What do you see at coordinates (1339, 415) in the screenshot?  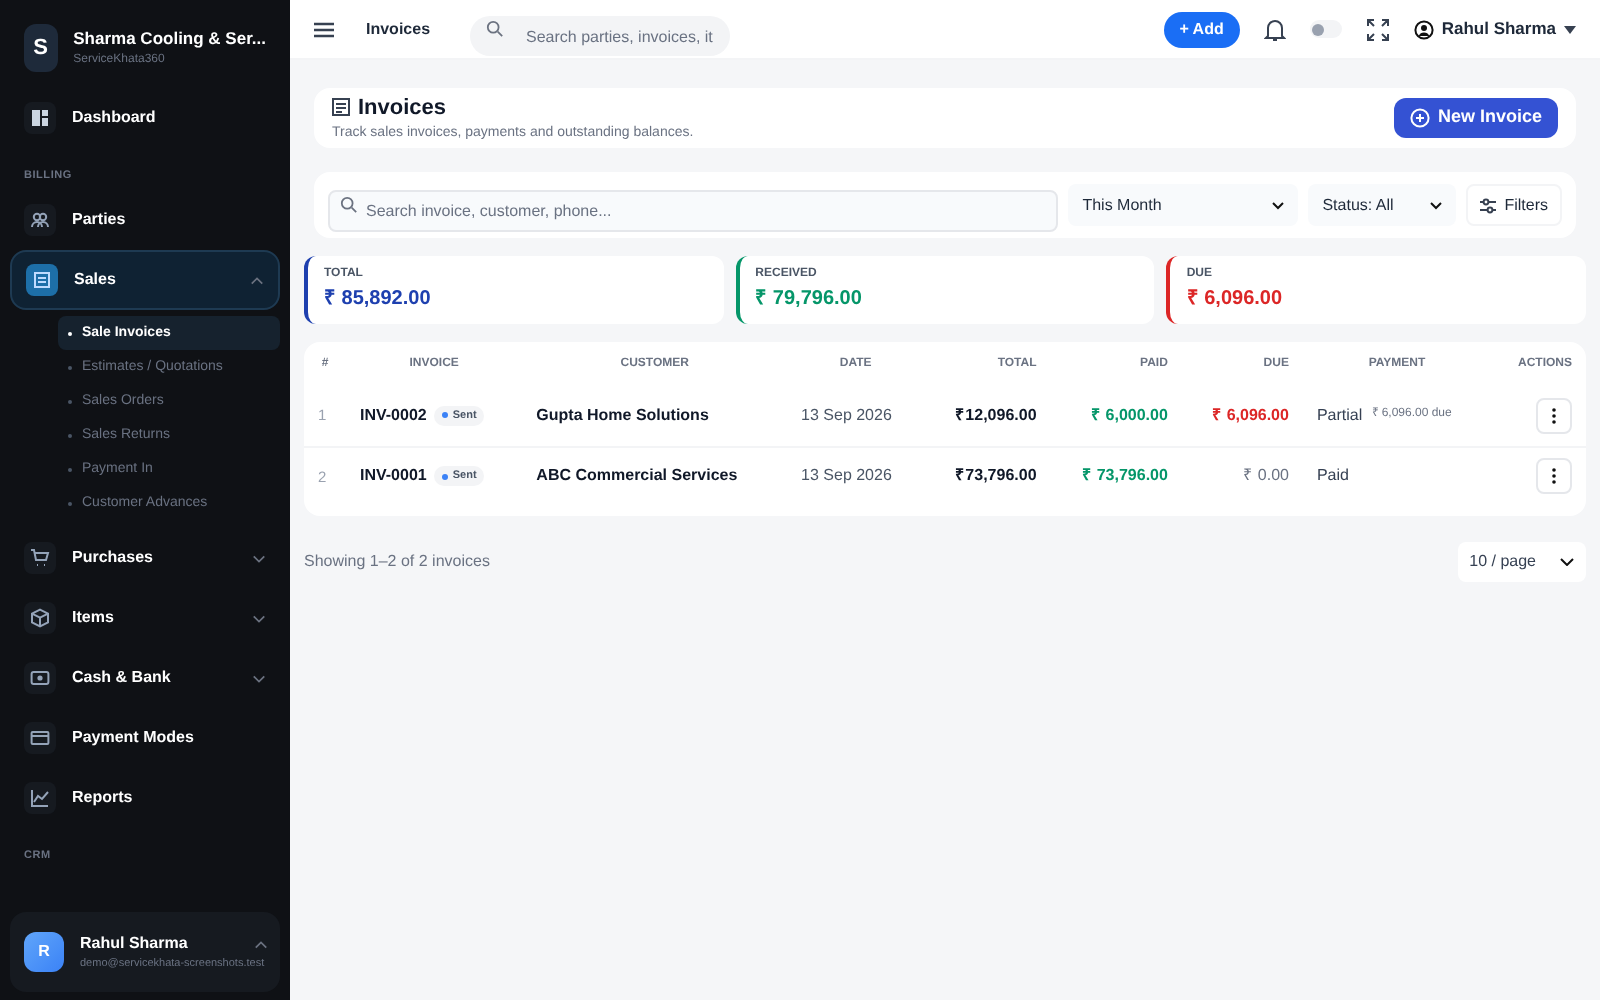 I see `payment-status: Partial` at bounding box center [1339, 415].